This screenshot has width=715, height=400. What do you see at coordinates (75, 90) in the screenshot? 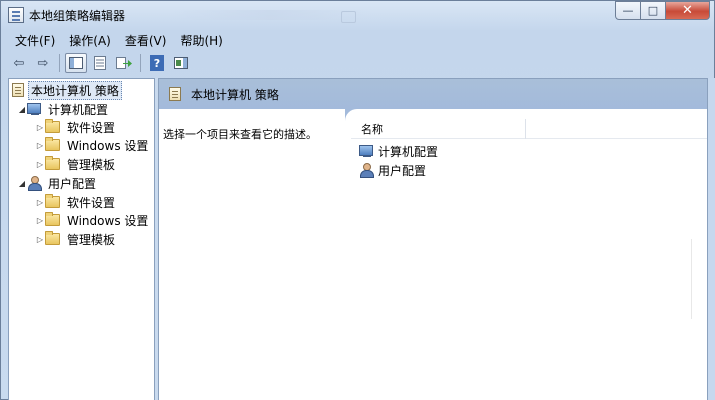
I see `tree-item-label: 本地计算机 策略` at bounding box center [75, 90].